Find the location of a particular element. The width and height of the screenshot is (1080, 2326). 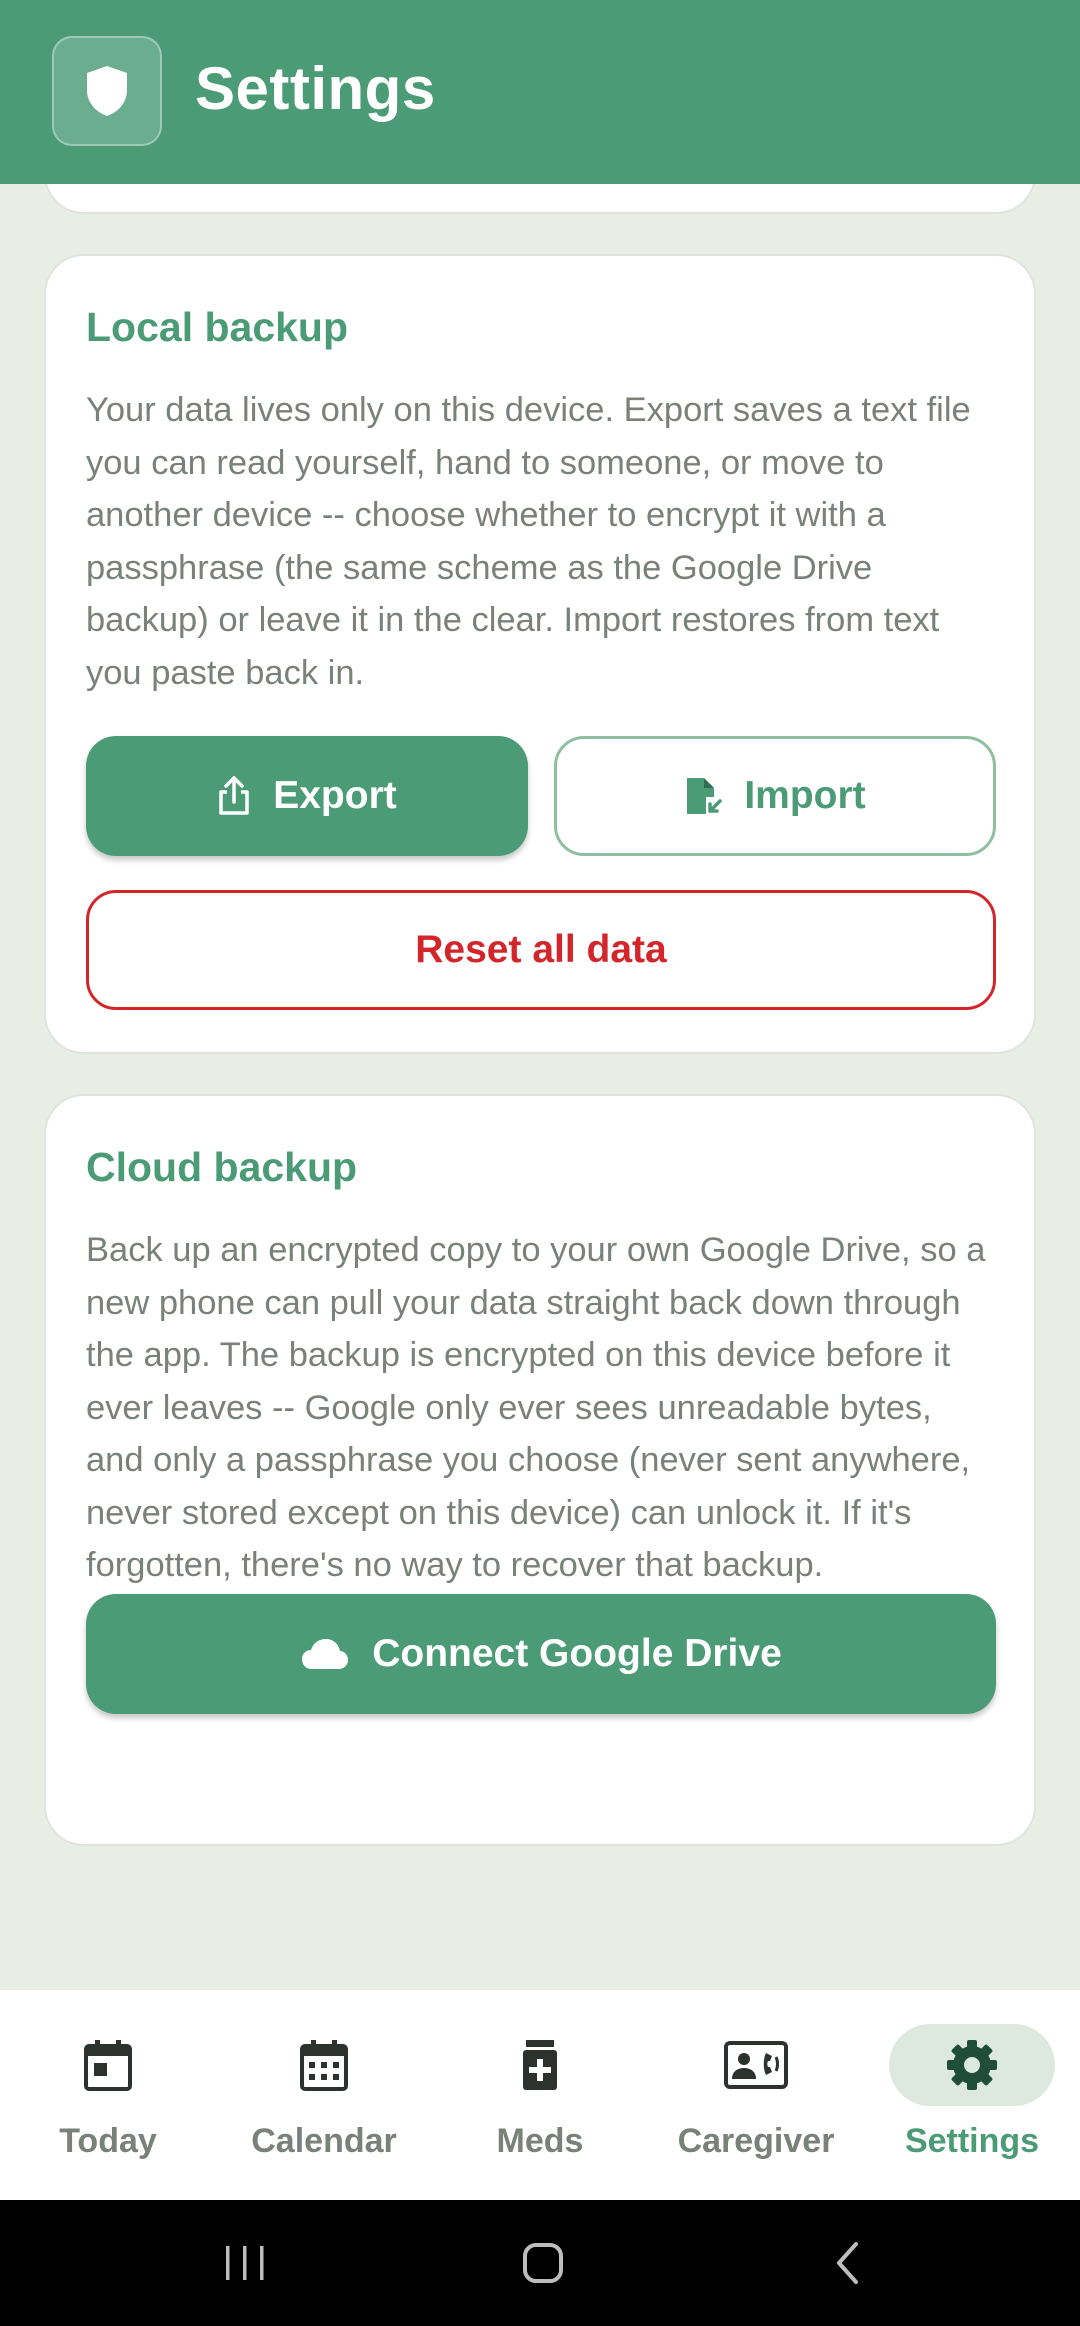

recents-button is located at coordinates (245, 2263).